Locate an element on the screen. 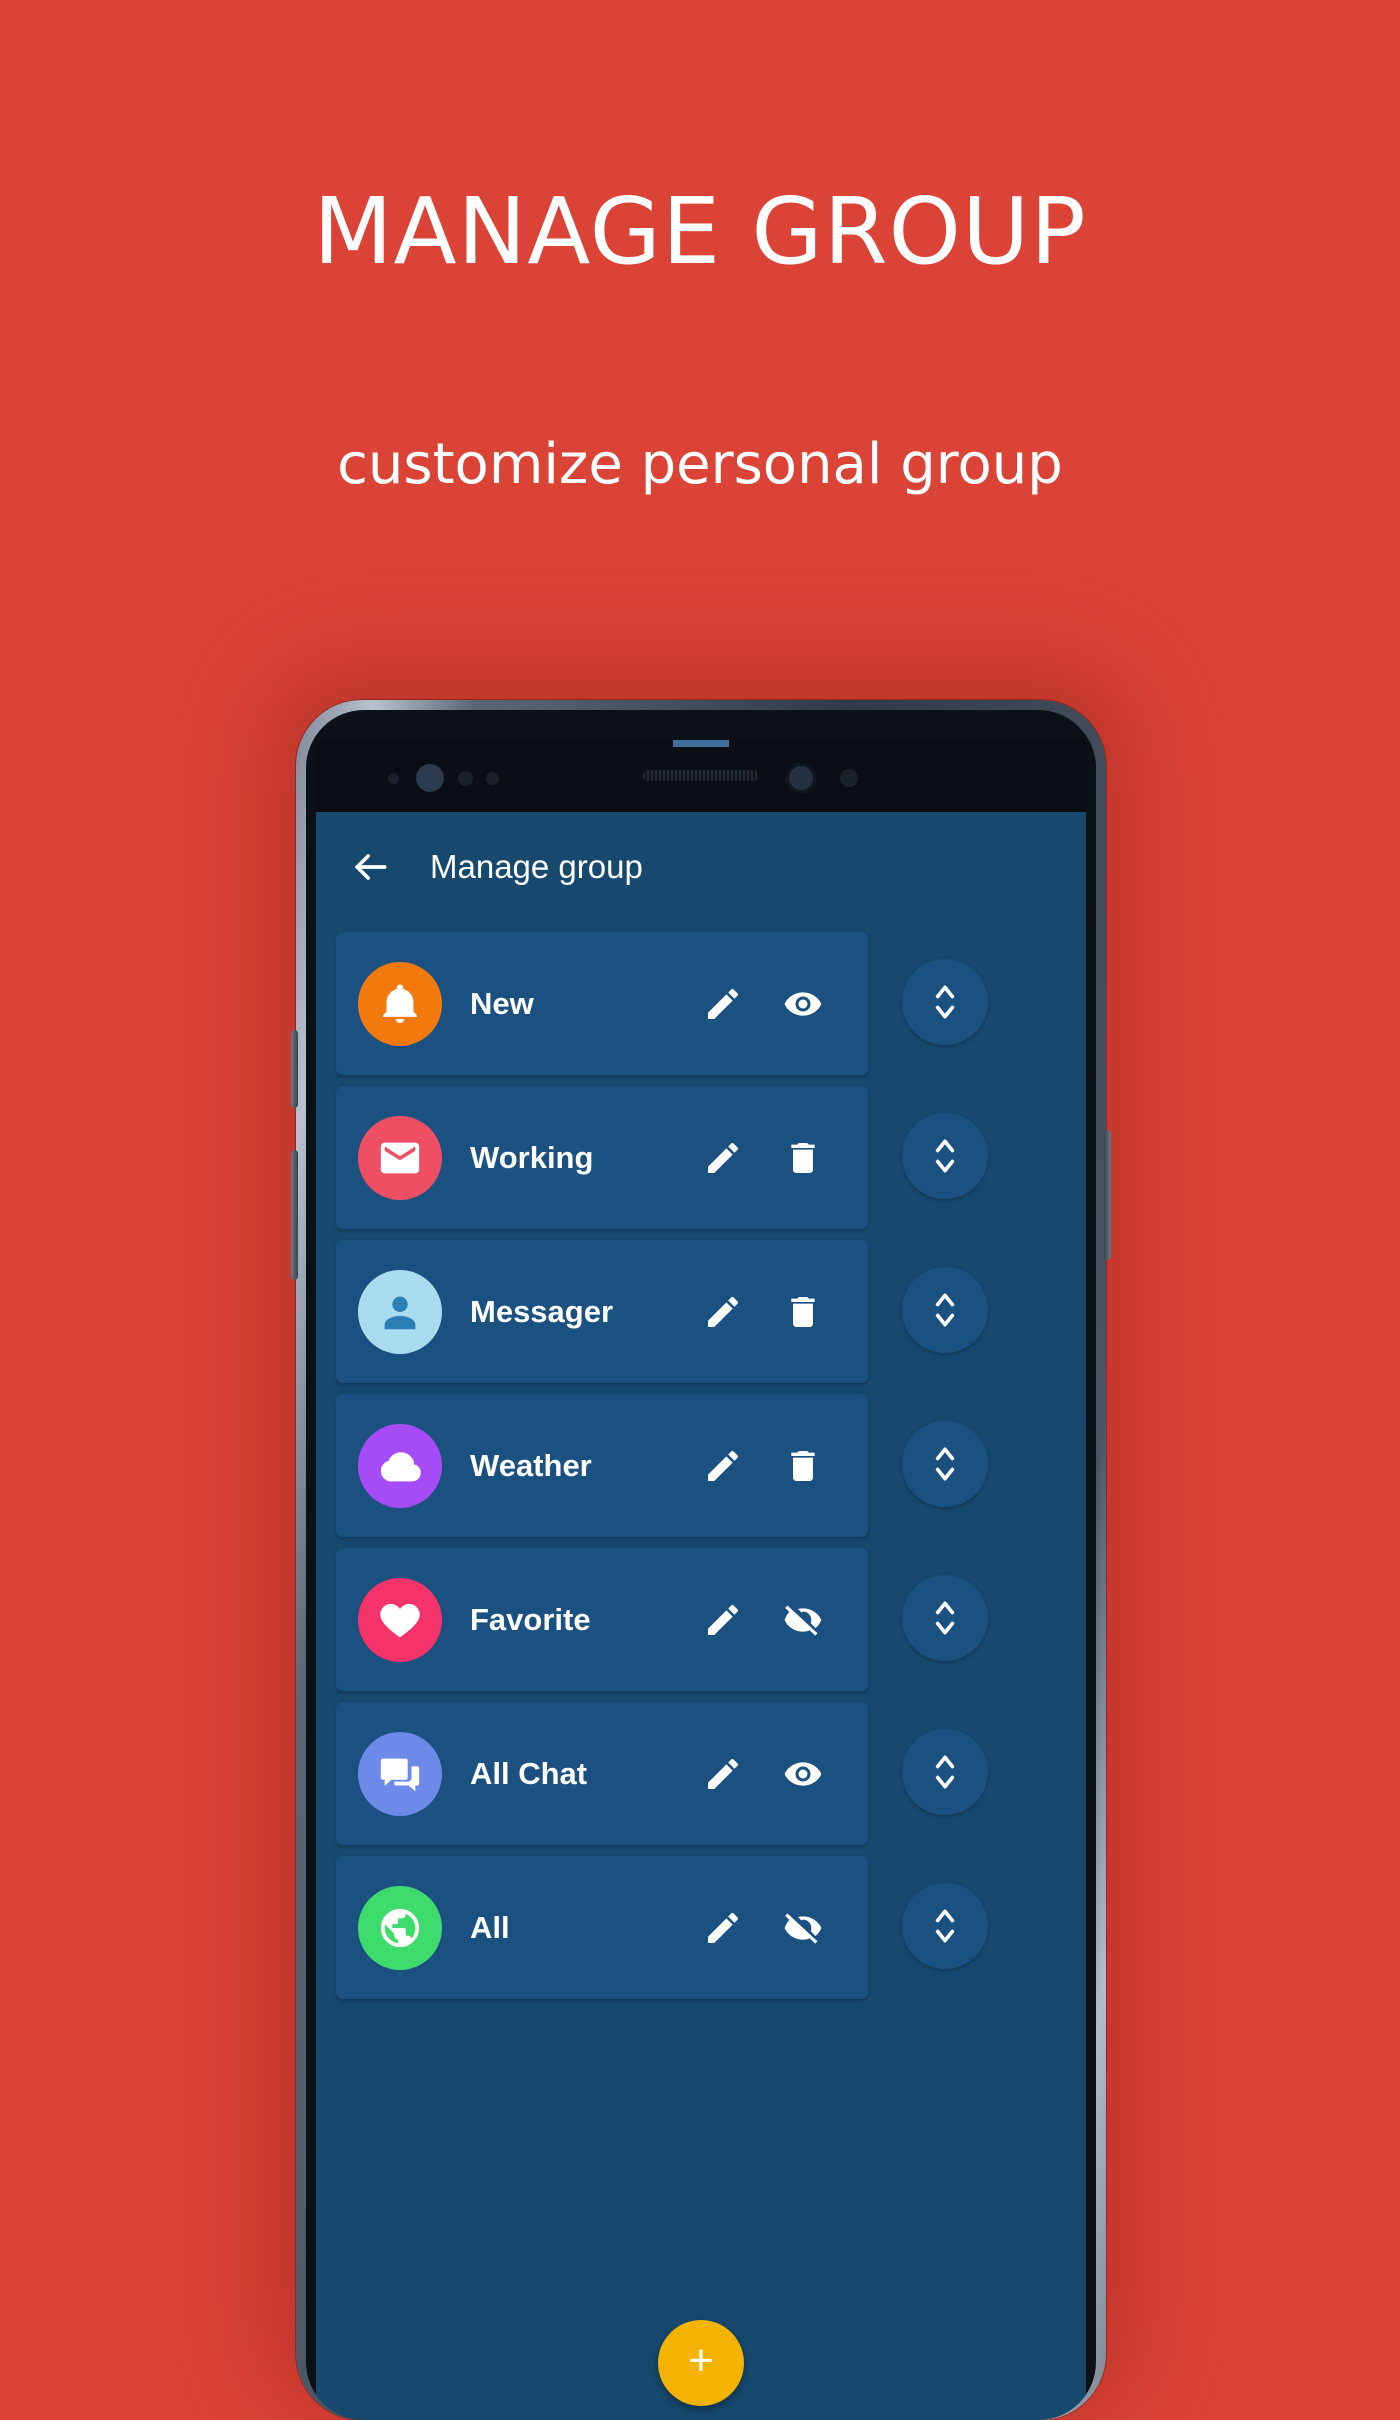 This screenshot has height=2420, width=1400. earpiece-speaker is located at coordinates (701, 775).